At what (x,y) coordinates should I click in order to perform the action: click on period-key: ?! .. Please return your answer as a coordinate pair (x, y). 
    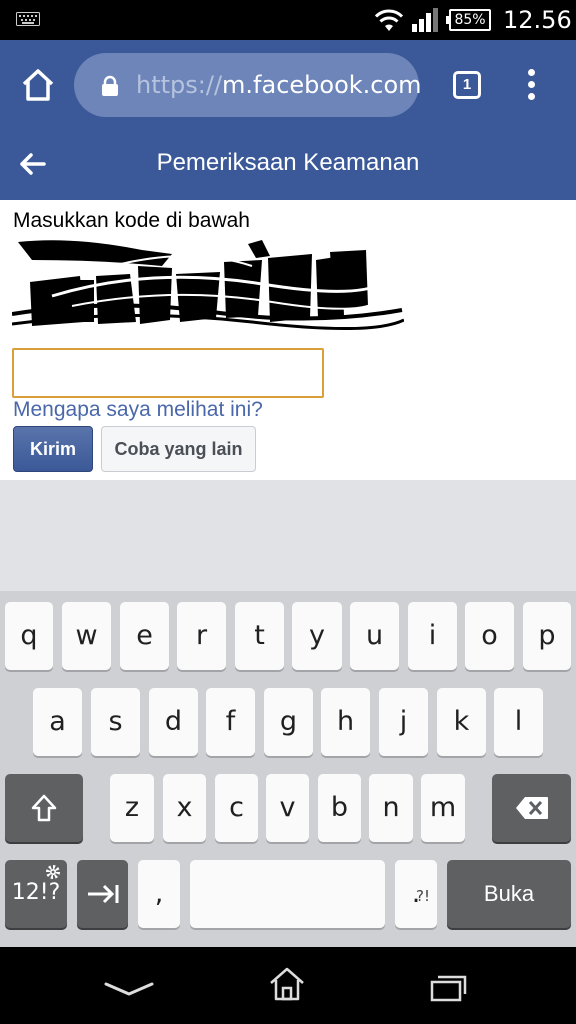
    Looking at the image, I should click on (416, 894).